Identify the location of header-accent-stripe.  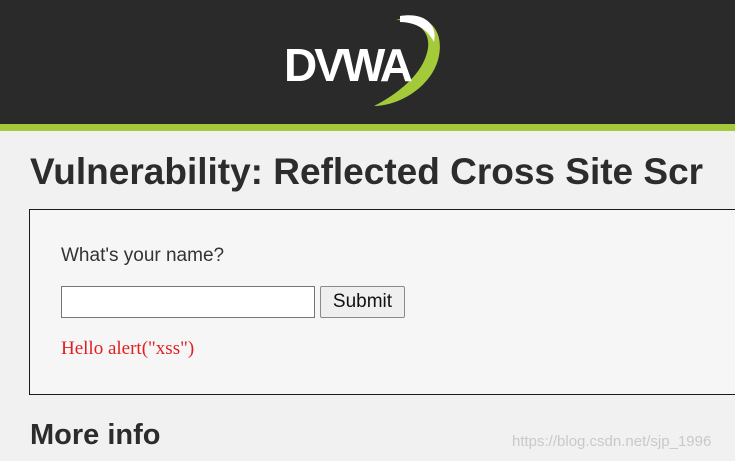
(367, 127).